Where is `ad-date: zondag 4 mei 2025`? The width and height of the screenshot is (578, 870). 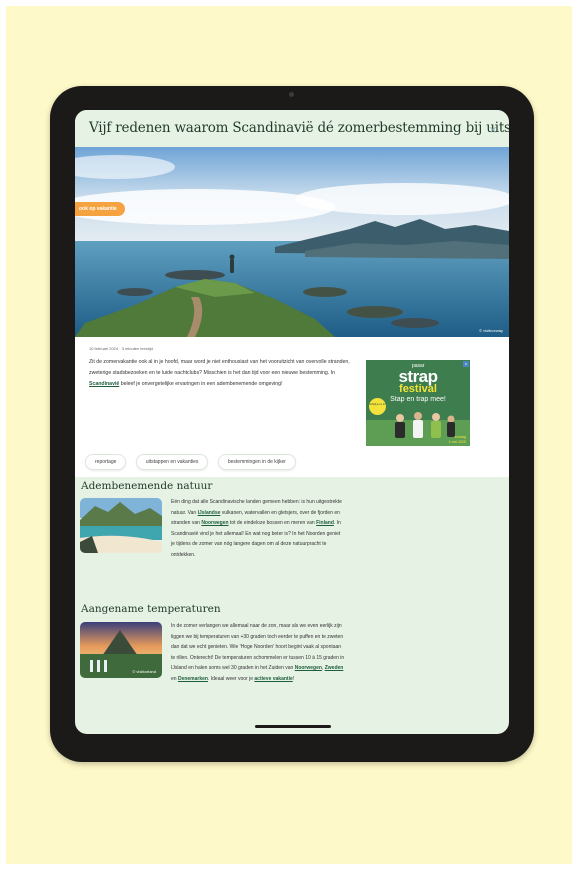 ad-date: zondag 4 mei 2025 is located at coordinates (457, 439).